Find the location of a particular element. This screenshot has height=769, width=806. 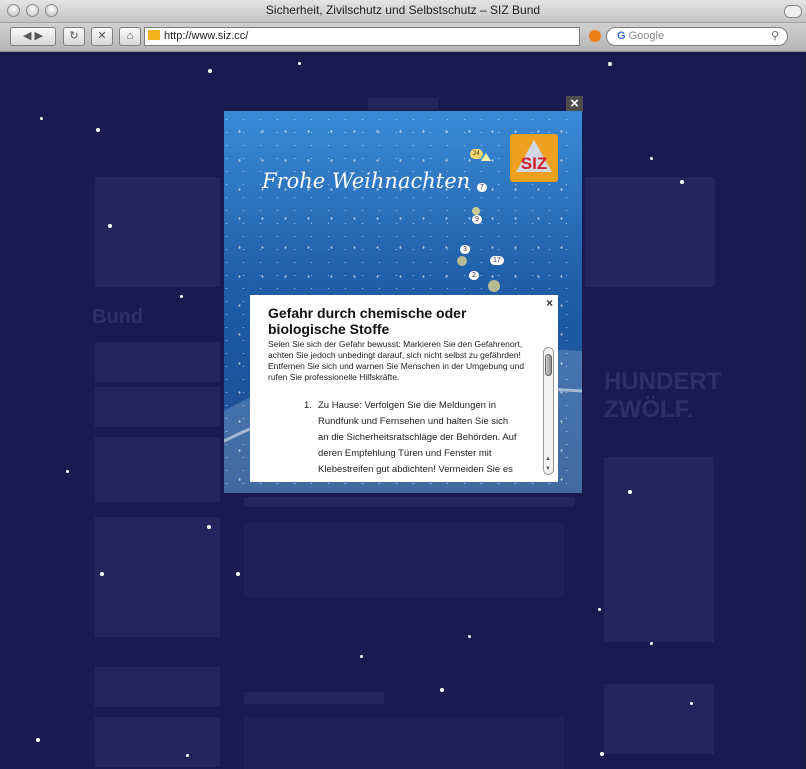

scrollbar-thumb is located at coordinates (548, 365).